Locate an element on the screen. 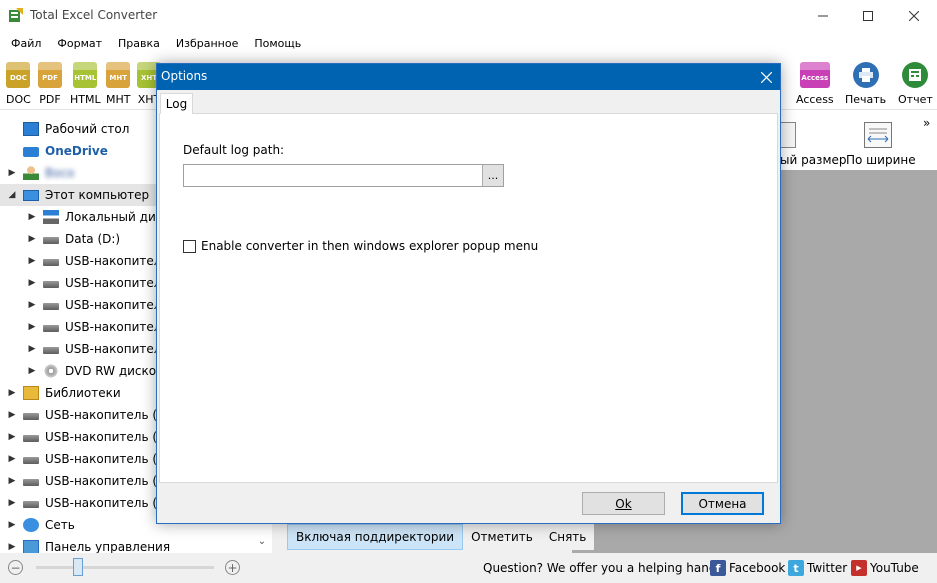  fit-width-button: По ширине is located at coordinates (881, 160).